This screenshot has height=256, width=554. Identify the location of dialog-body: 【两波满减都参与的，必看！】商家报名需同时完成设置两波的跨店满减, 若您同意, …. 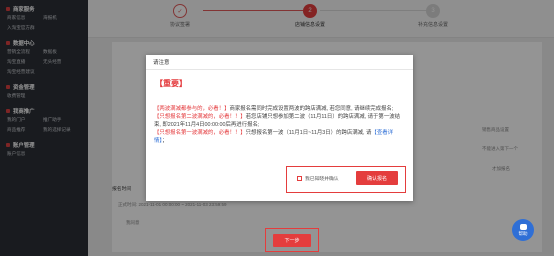
(280, 125).